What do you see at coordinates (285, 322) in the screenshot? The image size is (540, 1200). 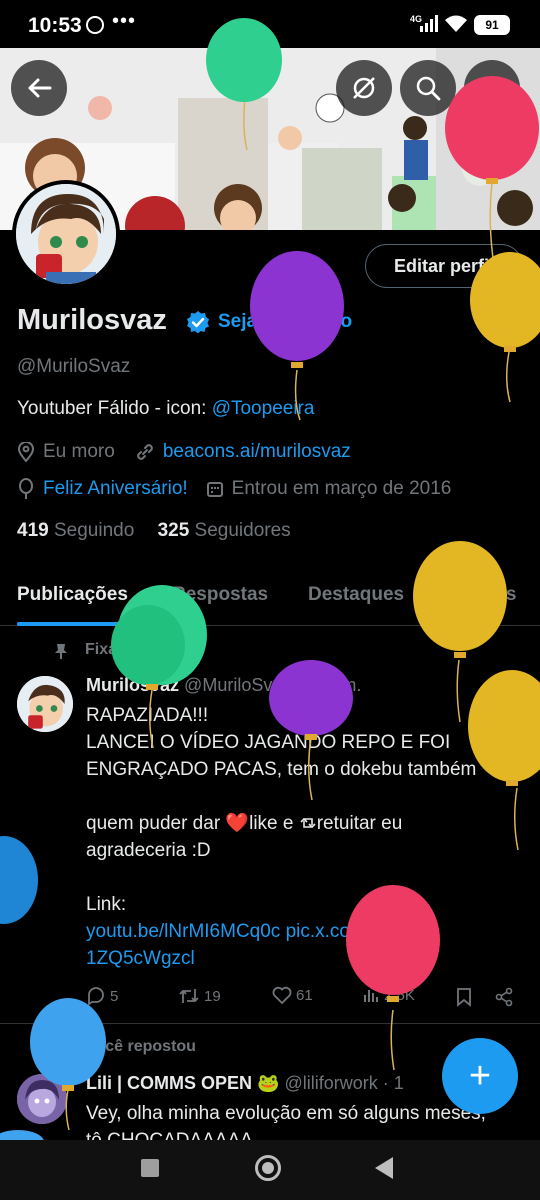 I see `get-verified-link: Seja verificado` at bounding box center [285, 322].